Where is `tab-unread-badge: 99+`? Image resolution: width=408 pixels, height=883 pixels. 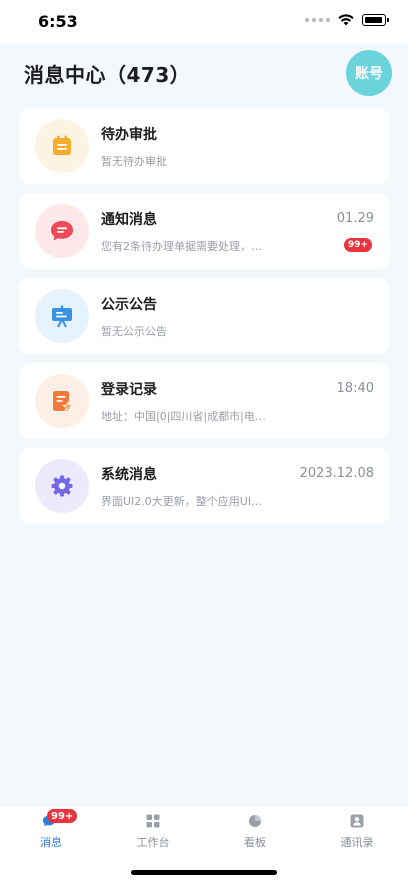 tab-unread-badge: 99+ is located at coordinates (62, 816).